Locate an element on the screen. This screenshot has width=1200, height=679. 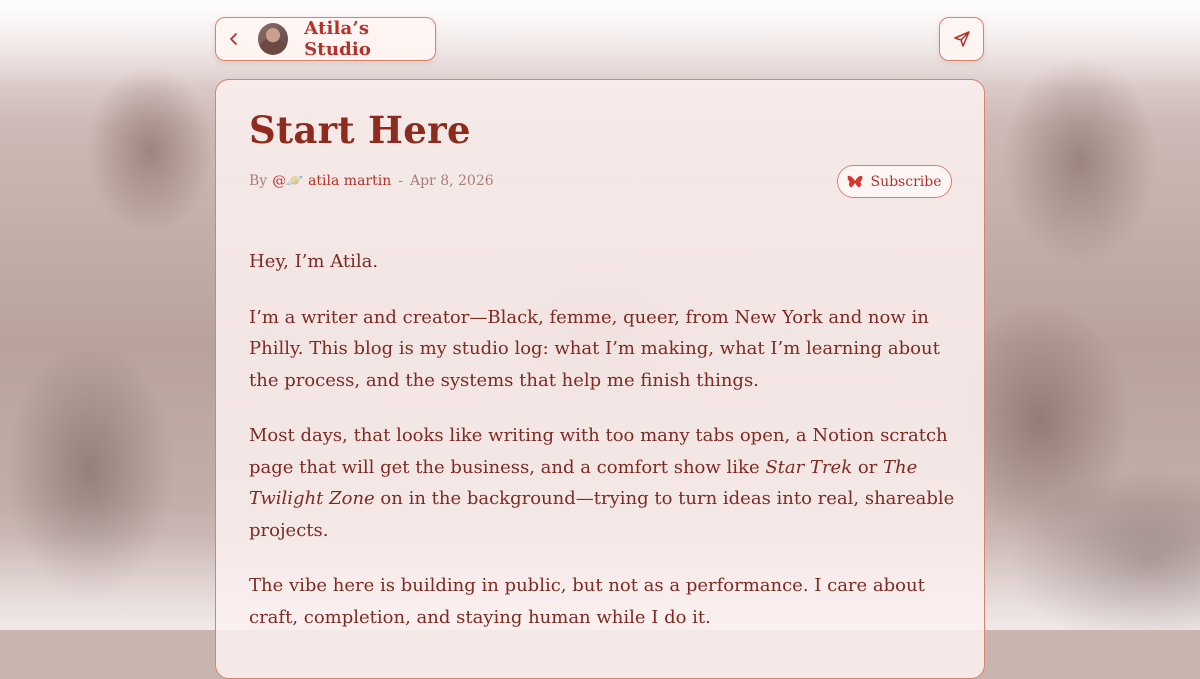
share-button is located at coordinates (961, 39).